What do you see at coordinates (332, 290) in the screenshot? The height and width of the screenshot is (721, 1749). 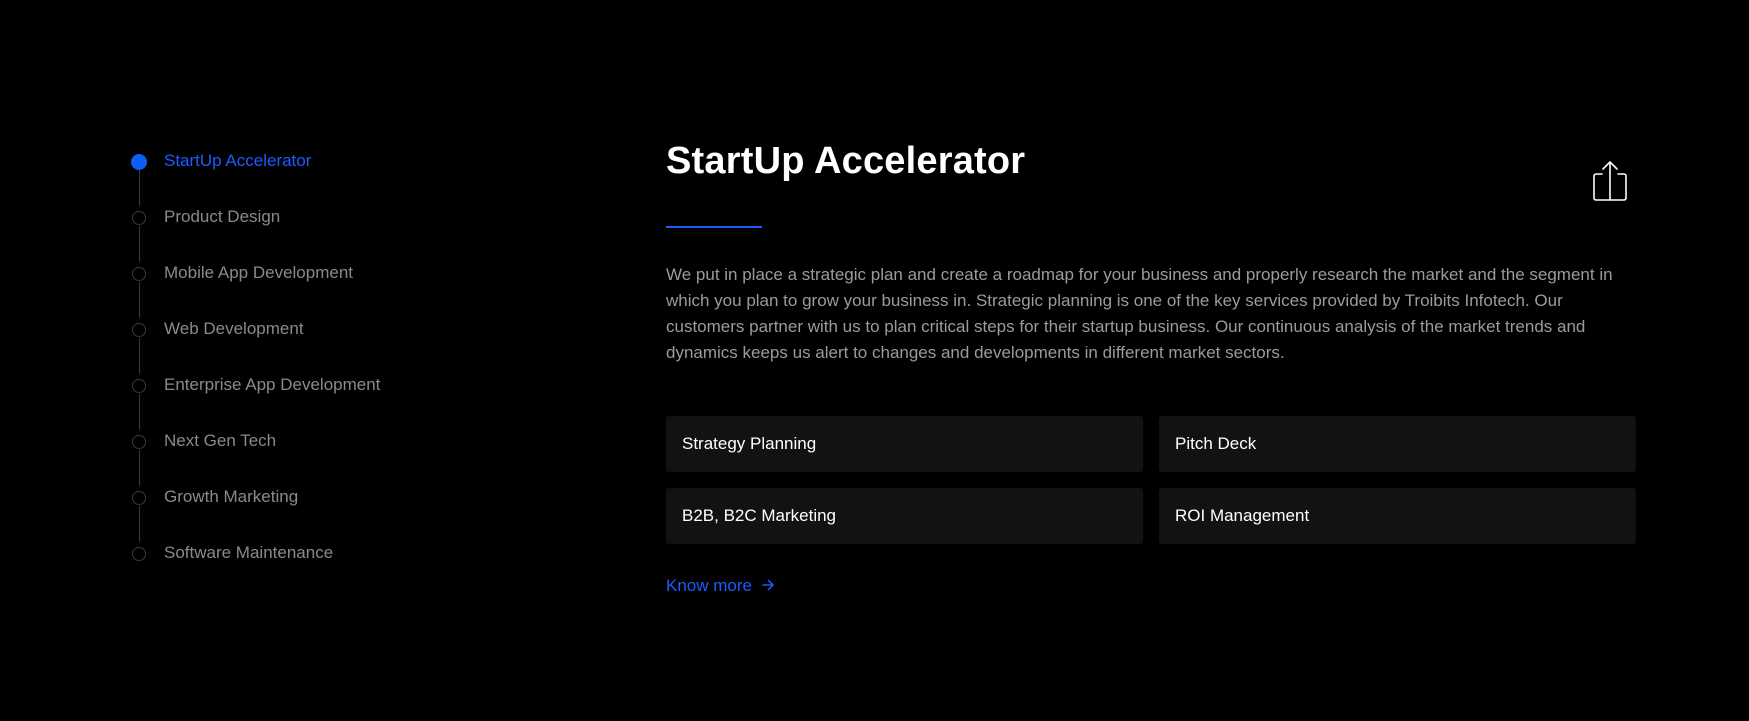 I see `timeline-item-mobile-app-development: Mobile App Development` at bounding box center [332, 290].